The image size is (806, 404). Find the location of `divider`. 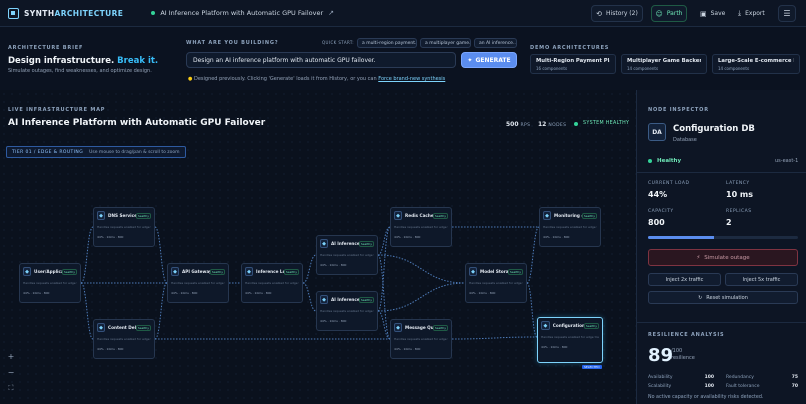

divider is located at coordinates (721, 172).